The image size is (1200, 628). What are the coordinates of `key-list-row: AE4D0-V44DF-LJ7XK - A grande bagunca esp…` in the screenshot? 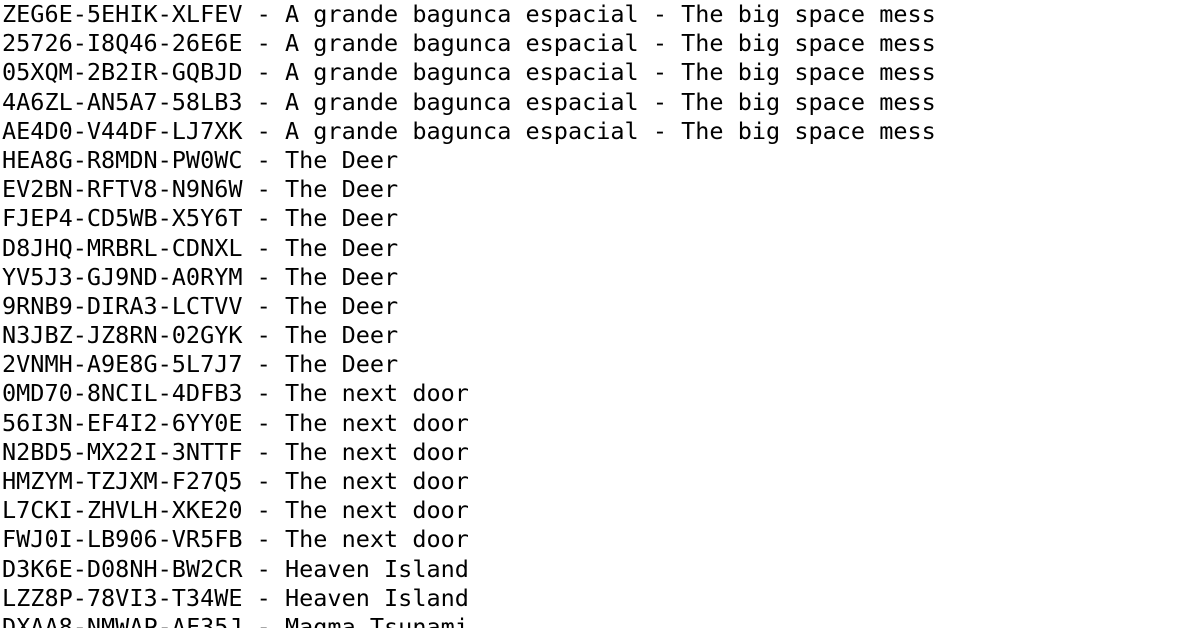 It's located at (600, 131).